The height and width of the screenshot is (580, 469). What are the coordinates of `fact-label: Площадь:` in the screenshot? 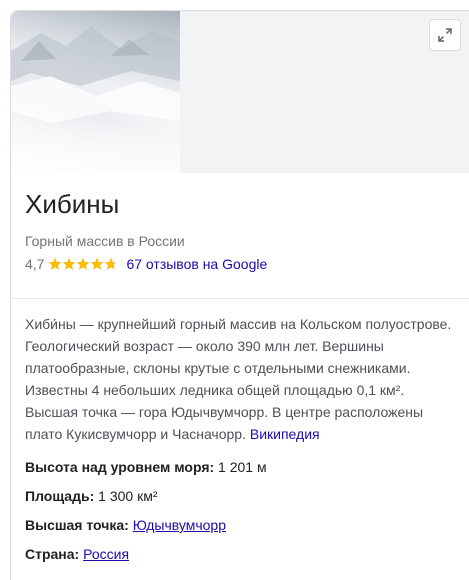 It's located at (60, 496).